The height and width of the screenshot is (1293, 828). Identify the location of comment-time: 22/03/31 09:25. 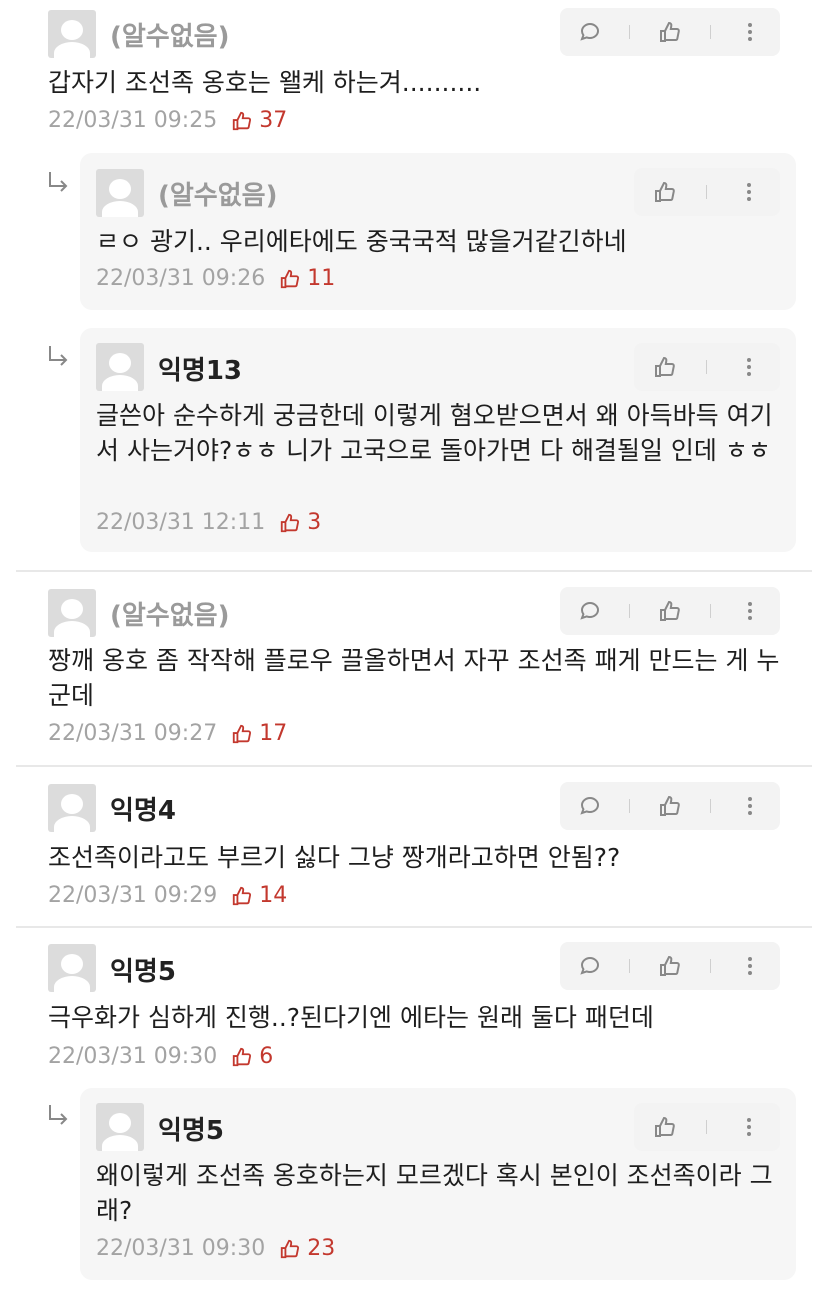
(133, 120).